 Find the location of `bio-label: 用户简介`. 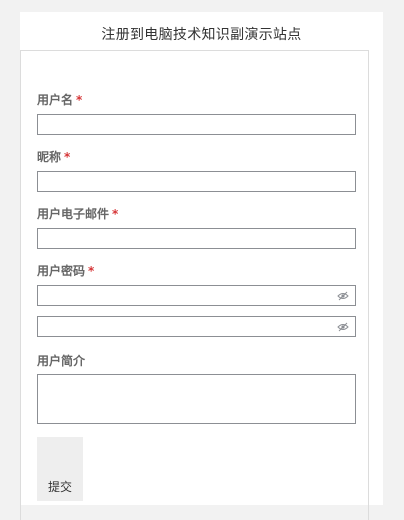

bio-label: 用户简介 is located at coordinates (61, 360).